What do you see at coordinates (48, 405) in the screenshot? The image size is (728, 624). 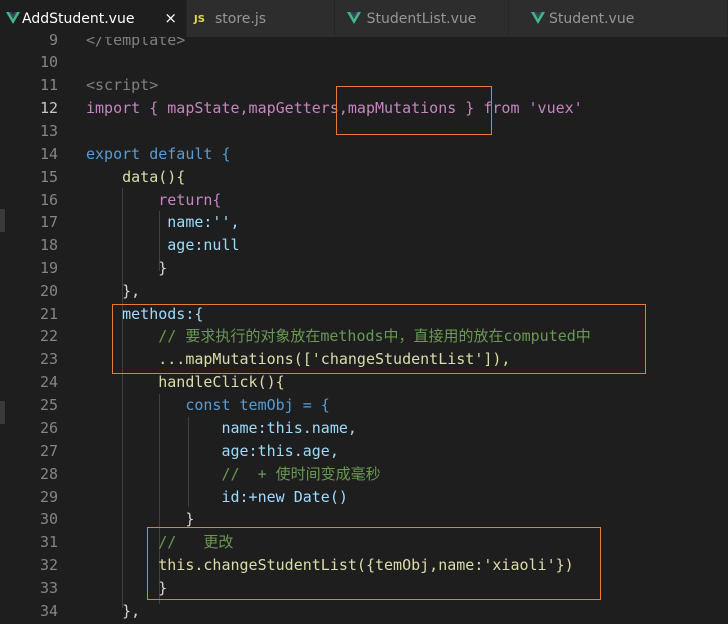 I see `line-number: 25` at bounding box center [48, 405].